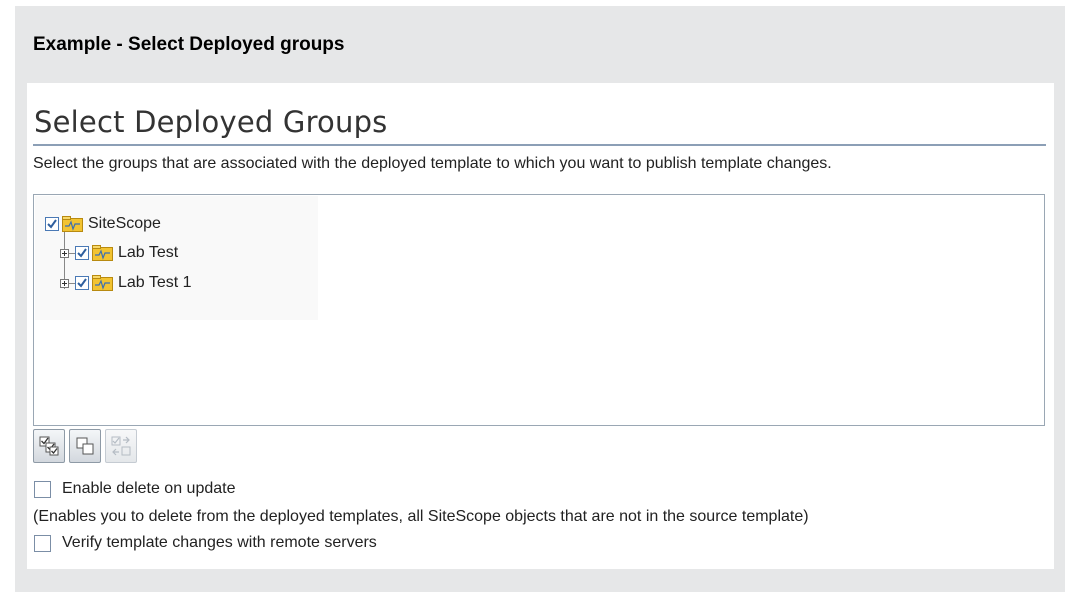 The image size is (1068, 611). I want to click on tree-node-label: Lab Test, so click(148, 252).